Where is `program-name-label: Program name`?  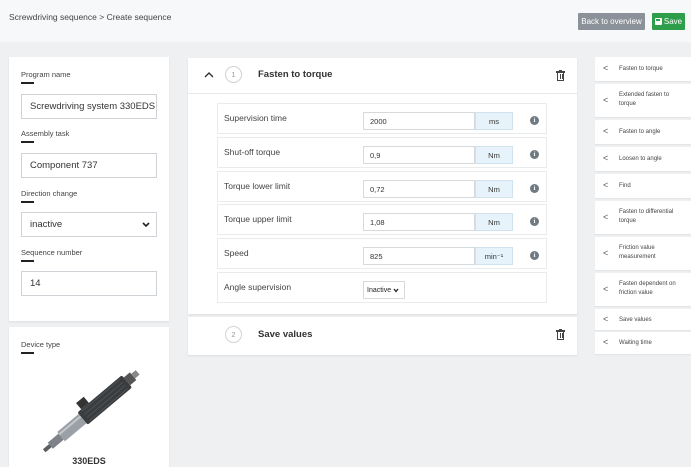 program-name-label: Program name is located at coordinates (46, 74).